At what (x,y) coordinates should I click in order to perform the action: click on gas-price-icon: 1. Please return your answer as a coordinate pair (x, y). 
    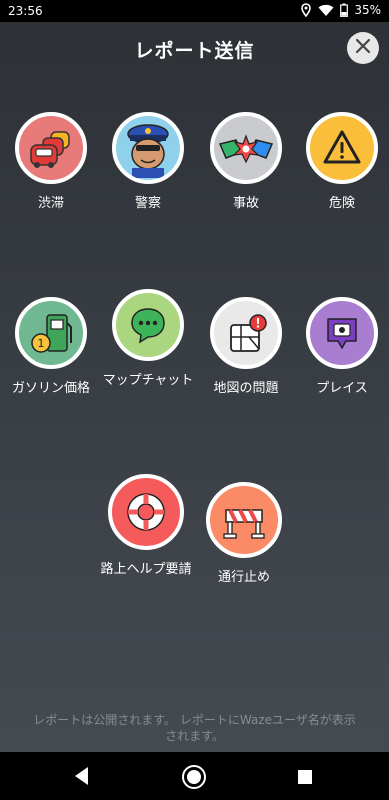
    Looking at the image, I should click on (51, 333).